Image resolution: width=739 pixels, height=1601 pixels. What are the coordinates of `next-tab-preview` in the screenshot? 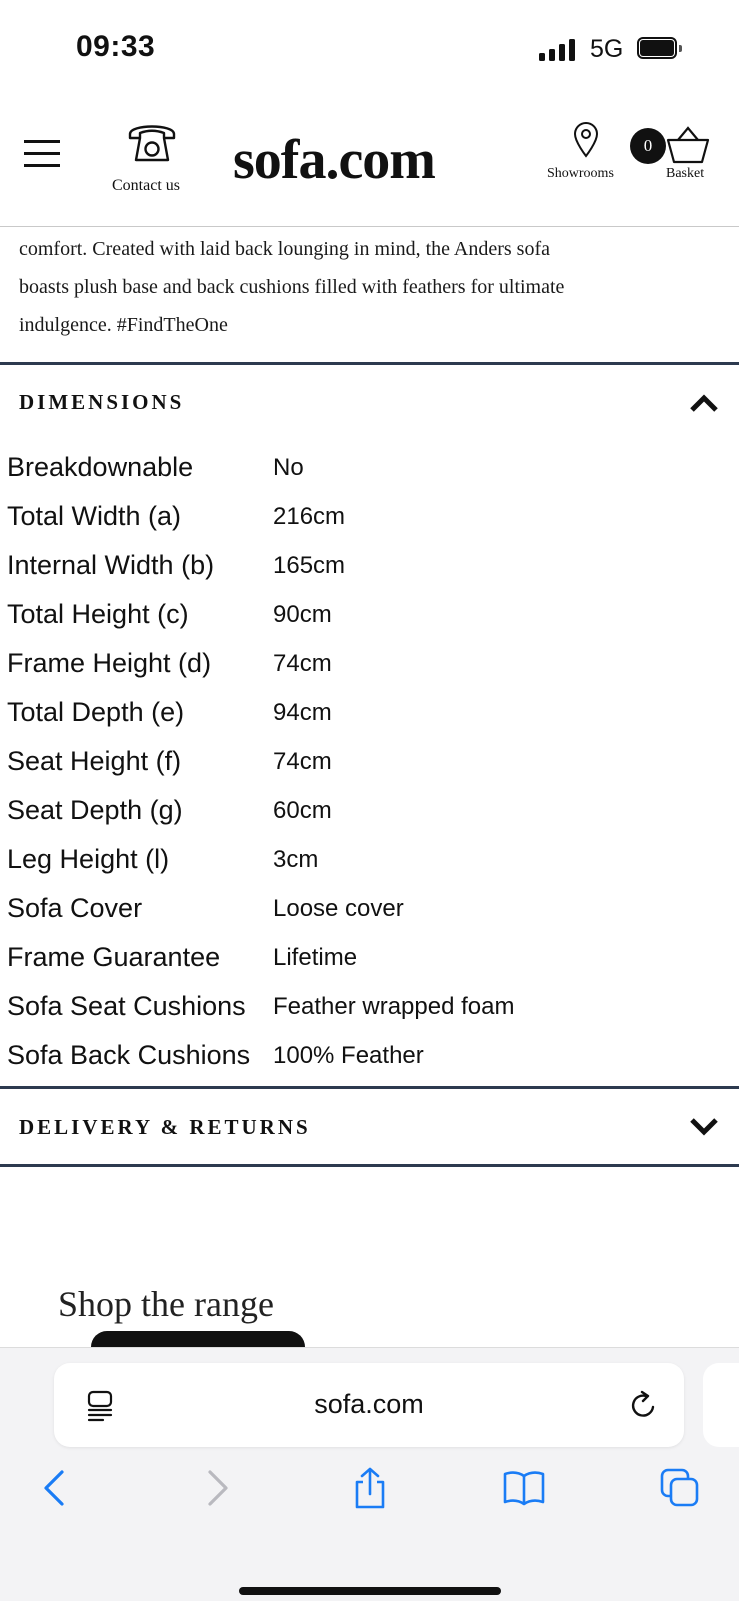 It's located at (721, 1405).